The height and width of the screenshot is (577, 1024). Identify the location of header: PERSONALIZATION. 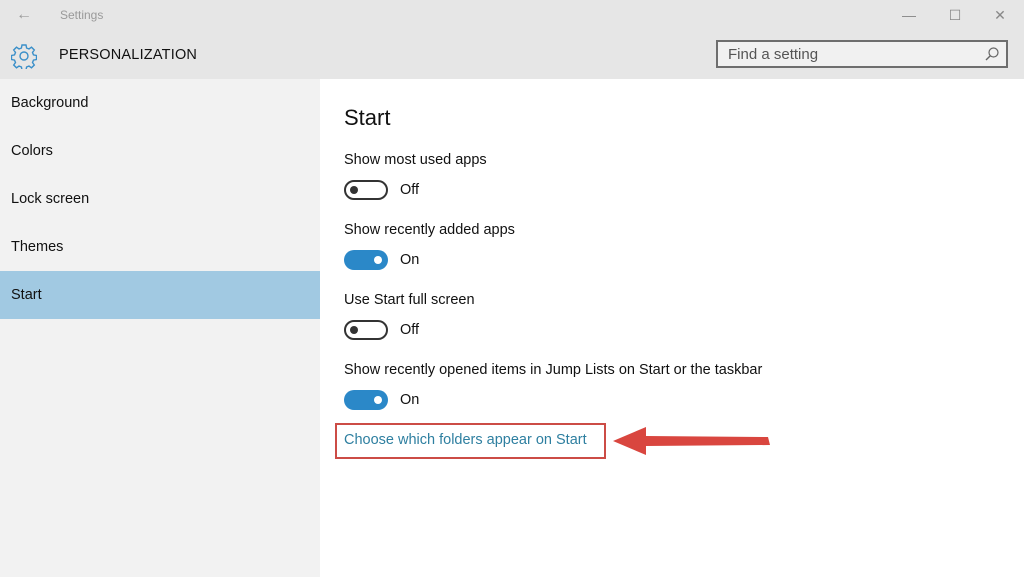
(512, 54).